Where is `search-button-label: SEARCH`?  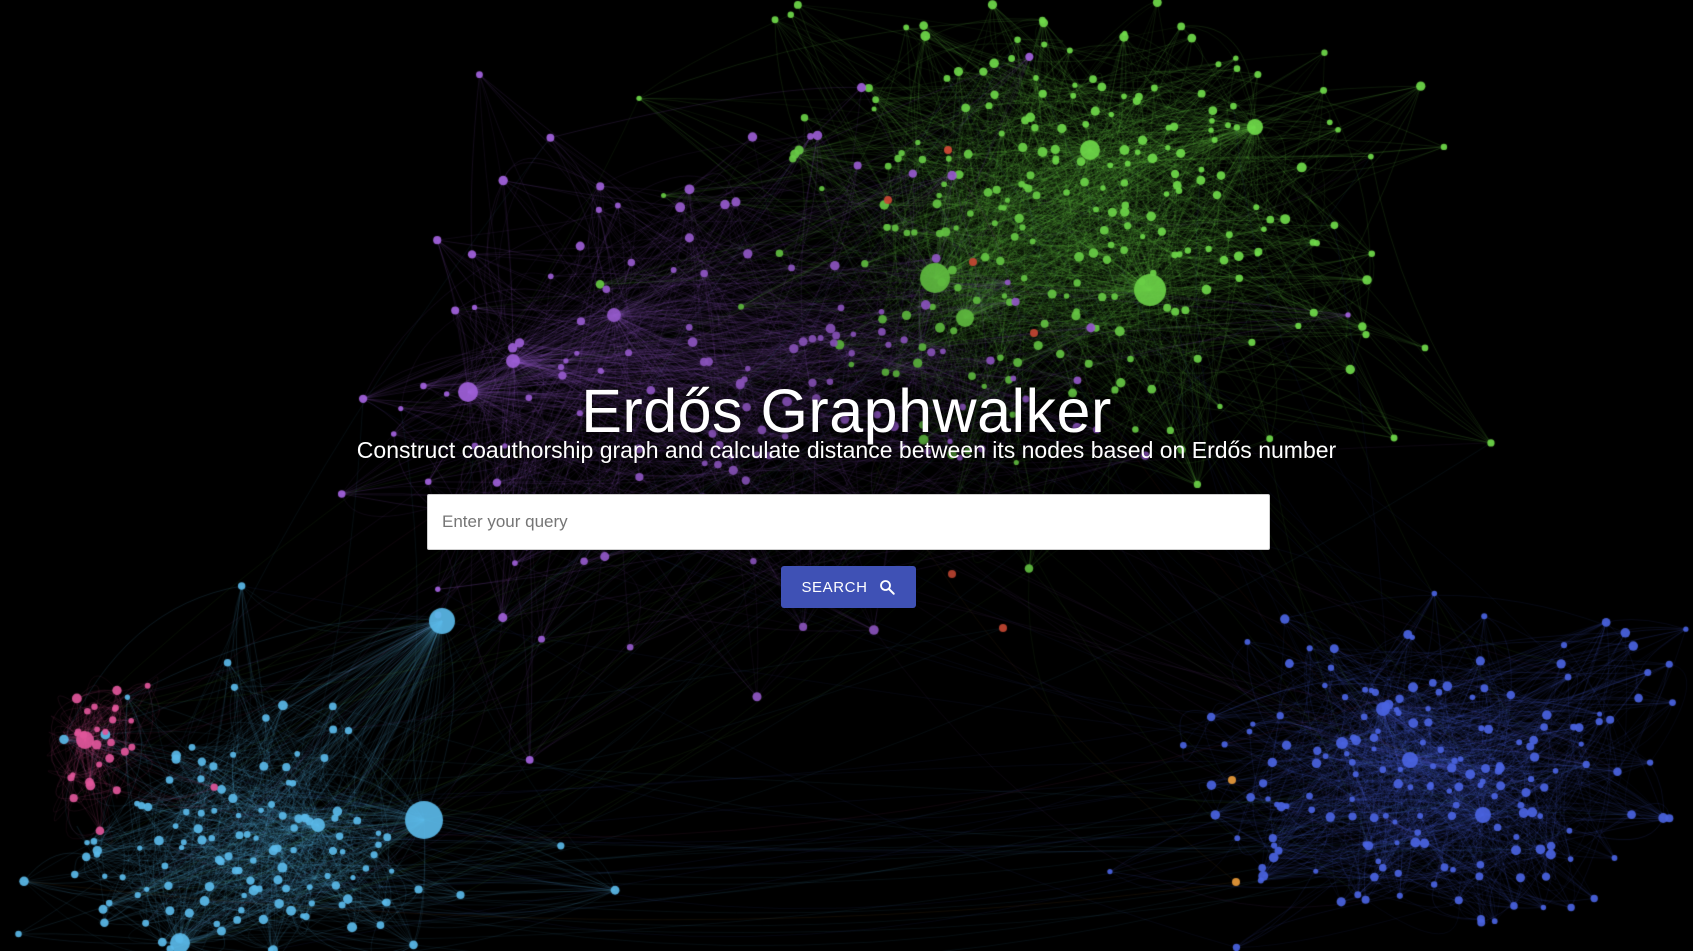
search-button-label: SEARCH is located at coordinates (834, 587).